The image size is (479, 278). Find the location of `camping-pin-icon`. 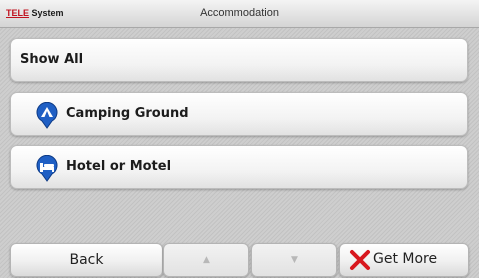

camping-pin-icon is located at coordinates (47, 115).